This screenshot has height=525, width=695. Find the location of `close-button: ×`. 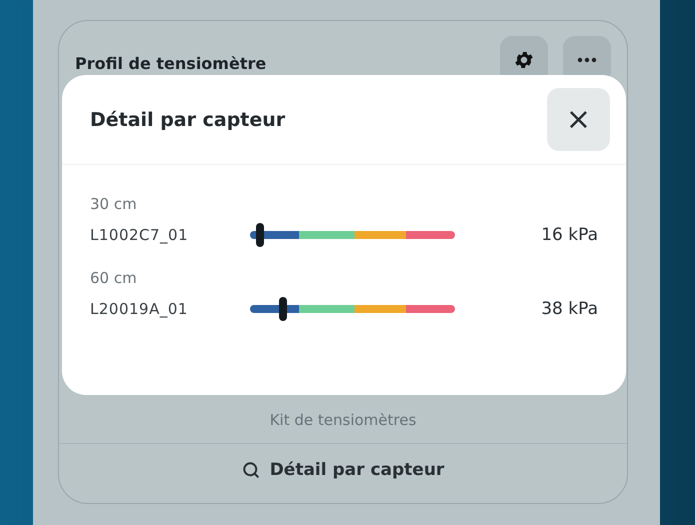

close-button: × is located at coordinates (578, 119).